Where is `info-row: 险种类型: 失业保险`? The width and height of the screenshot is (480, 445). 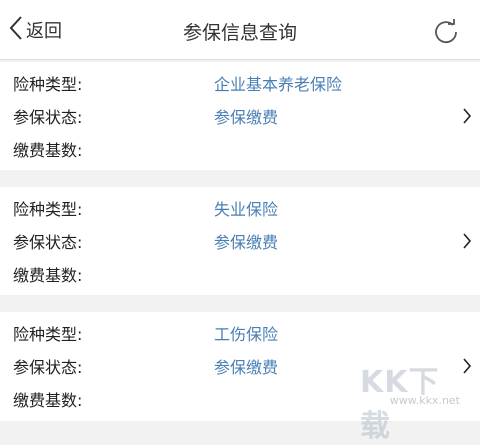
info-row: 险种类型: 失业保险 is located at coordinates (240, 208).